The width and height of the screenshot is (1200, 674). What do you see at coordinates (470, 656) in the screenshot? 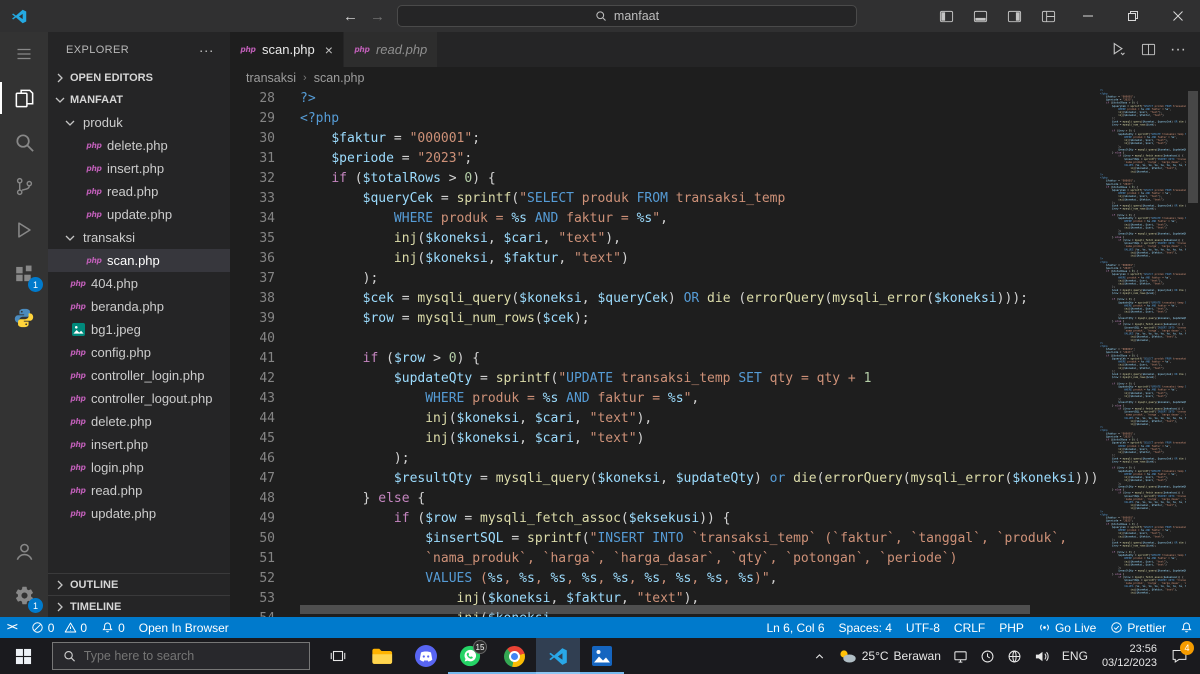
I see `whatsapp-app: 15` at bounding box center [470, 656].